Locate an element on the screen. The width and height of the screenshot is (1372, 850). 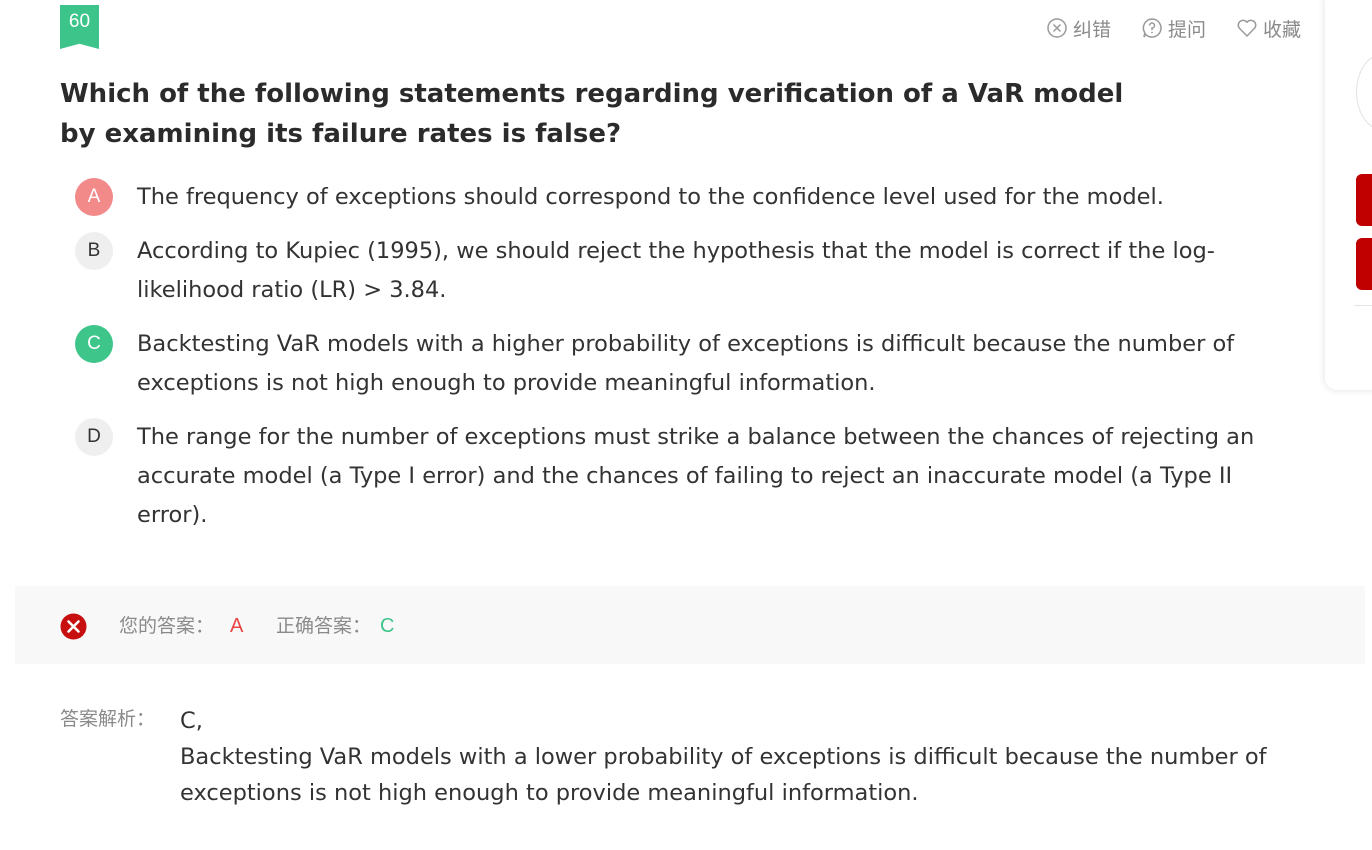
ask-question-button: 提问 is located at coordinates (1174, 28).